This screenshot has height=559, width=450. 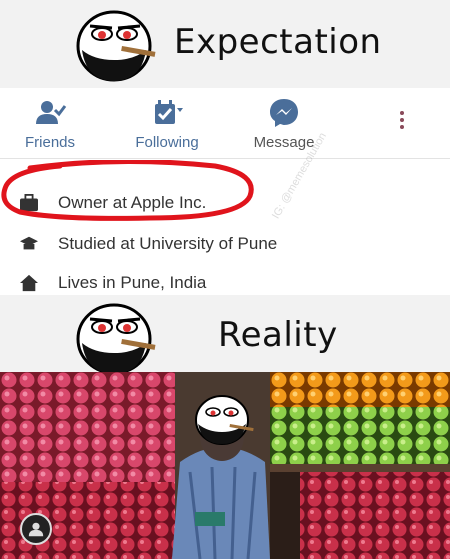 What do you see at coordinates (36, 529) in the screenshot?
I see `user-avatar-icon` at bounding box center [36, 529].